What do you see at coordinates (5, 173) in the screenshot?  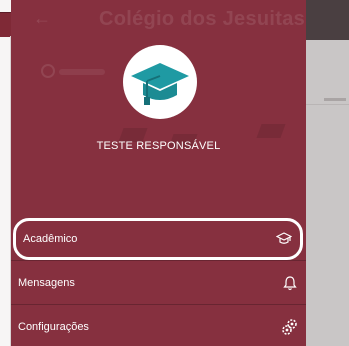 I see `background-panel-left` at bounding box center [5, 173].